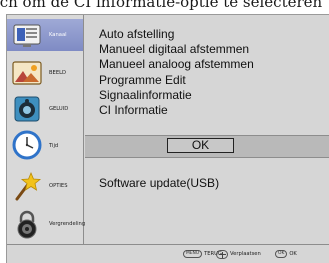 The width and height of the screenshot is (329, 263). Describe the element at coordinates (58, 186) in the screenshot. I see `sidebar-item-label: OPTIES` at that location.